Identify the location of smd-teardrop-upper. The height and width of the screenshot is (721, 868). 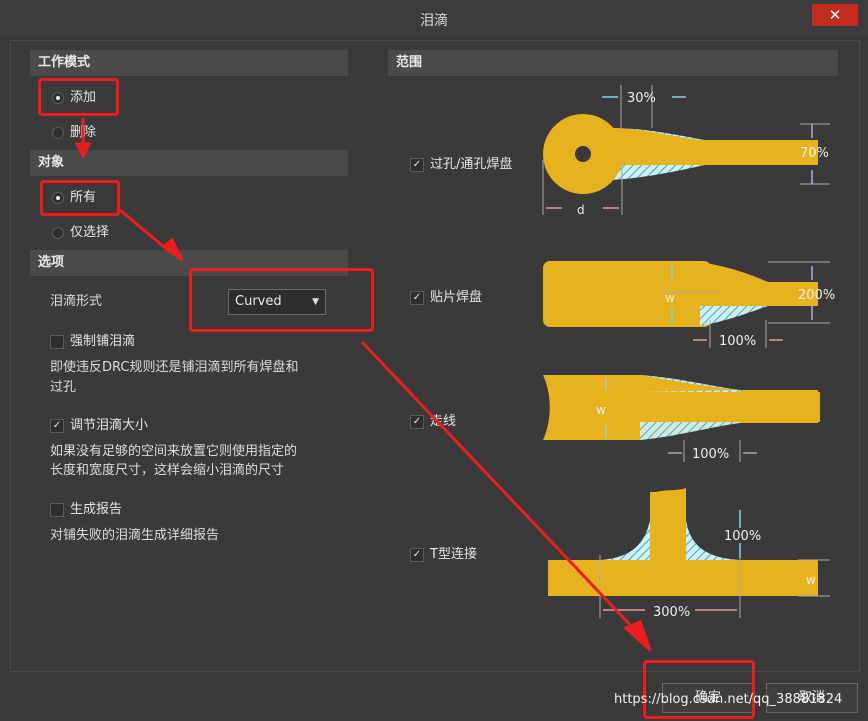
(734, 272).